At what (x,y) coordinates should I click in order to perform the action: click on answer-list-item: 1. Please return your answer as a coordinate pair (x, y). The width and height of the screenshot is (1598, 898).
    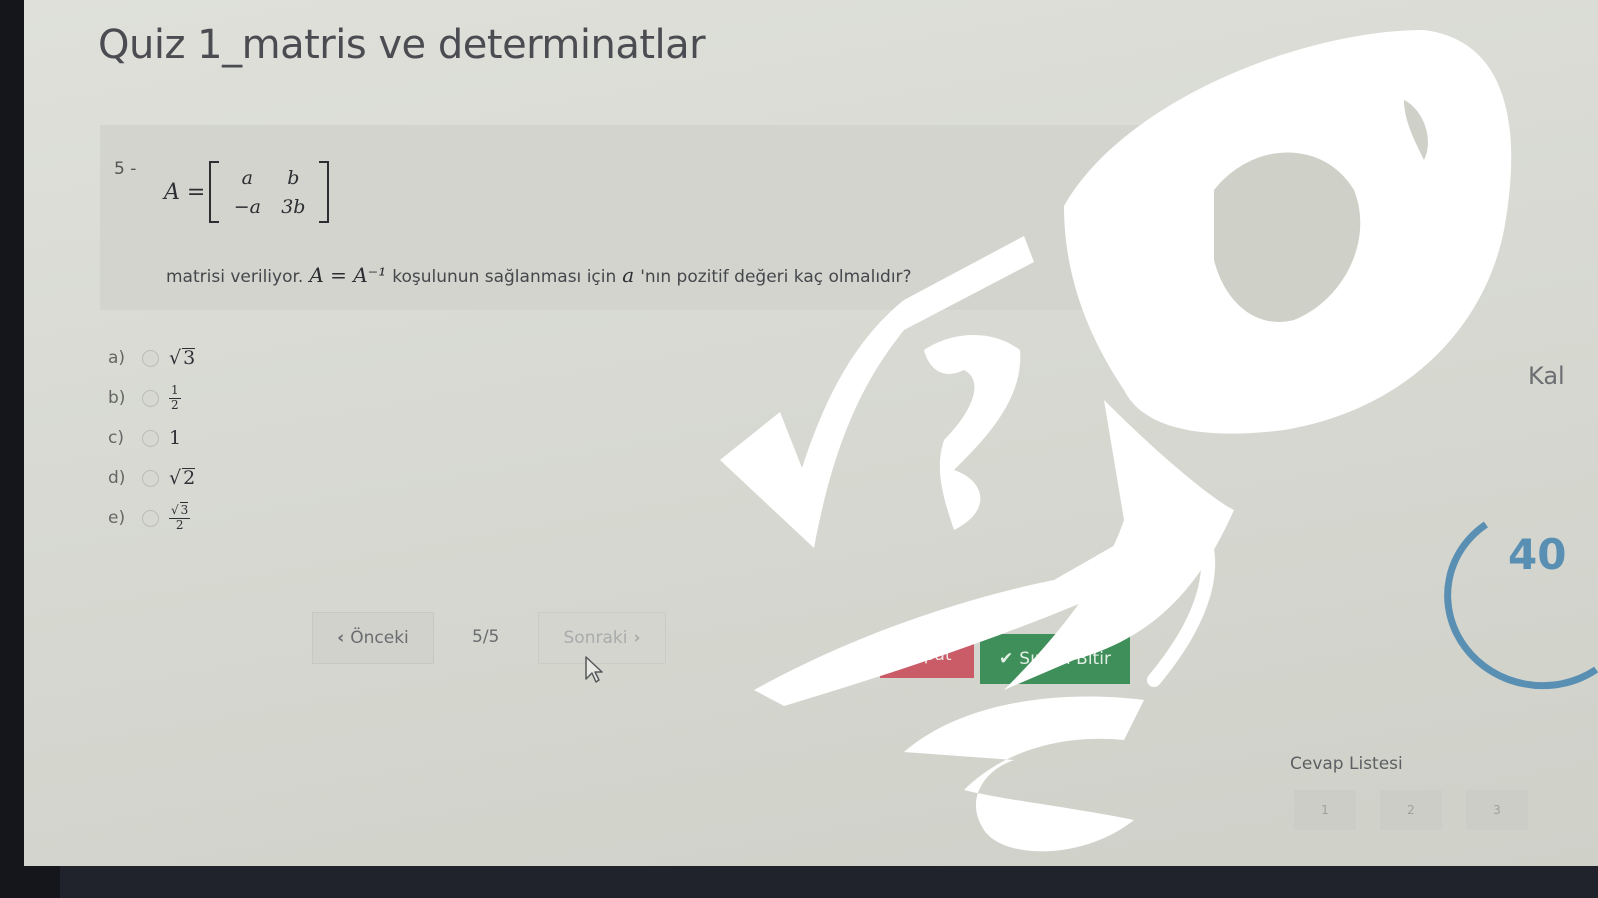
    Looking at the image, I should click on (1325, 810).